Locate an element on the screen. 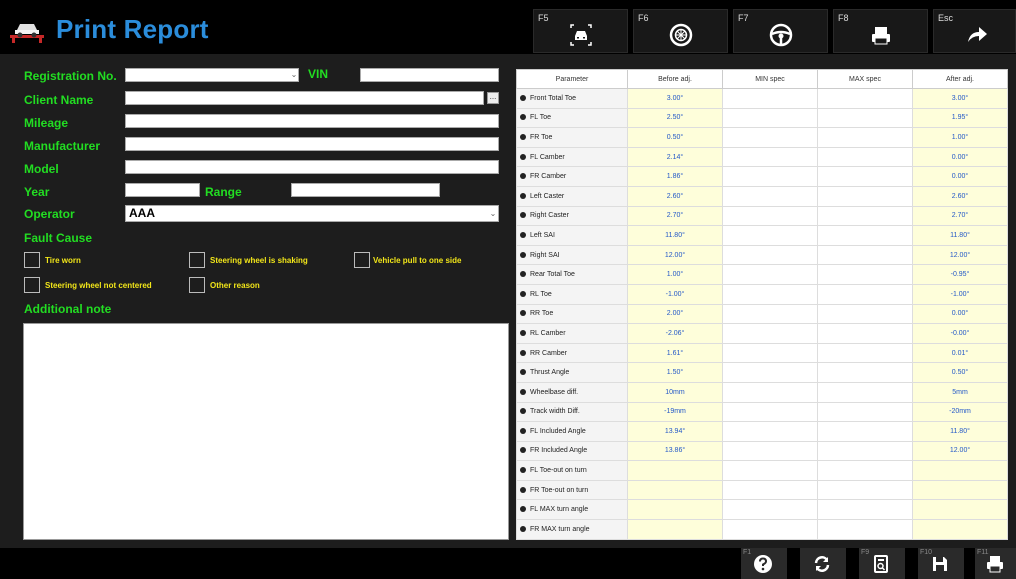 Image resolution: width=1016 pixels, height=579 pixels. client-name-field is located at coordinates (304, 98).